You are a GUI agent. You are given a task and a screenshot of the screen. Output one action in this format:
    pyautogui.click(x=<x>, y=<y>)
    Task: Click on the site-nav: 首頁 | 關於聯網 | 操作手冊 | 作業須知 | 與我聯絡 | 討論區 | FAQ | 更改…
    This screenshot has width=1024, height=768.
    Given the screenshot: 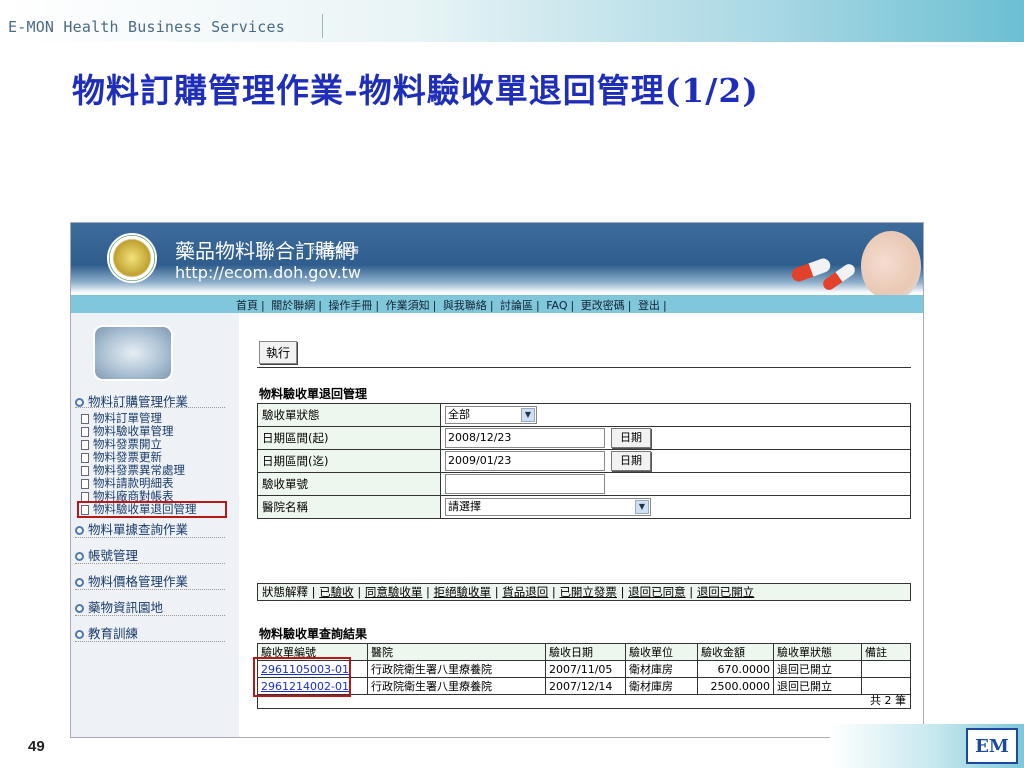 What is the action you would take?
    pyautogui.click(x=497, y=304)
    